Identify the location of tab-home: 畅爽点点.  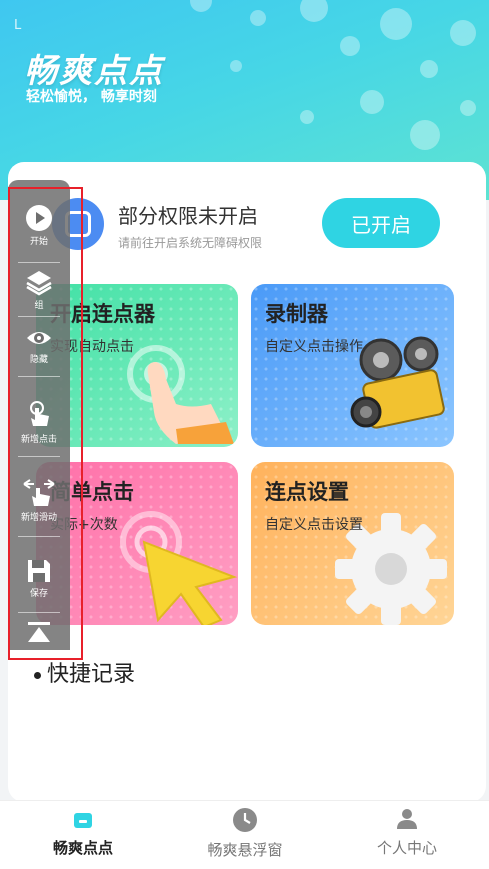
(83, 832).